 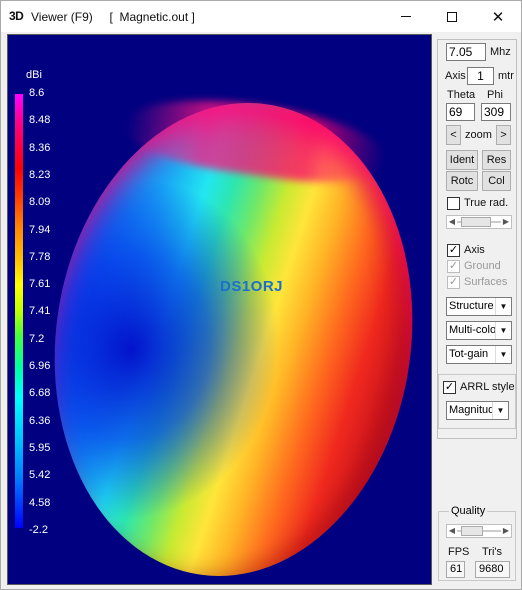 I want to click on true-rad-slider: ◀ ▶, so click(x=479, y=222).